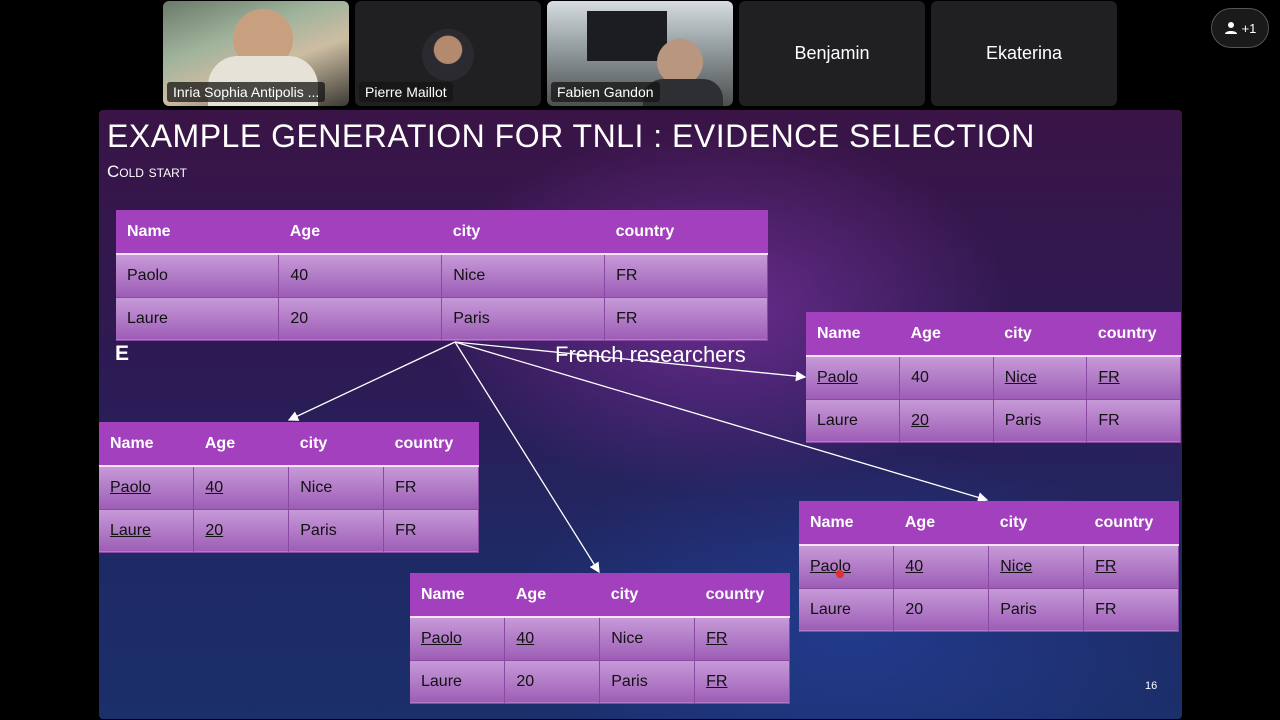  What do you see at coordinates (1151, 686) in the screenshot?
I see `page-number: 16` at bounding box center [1151, 686].